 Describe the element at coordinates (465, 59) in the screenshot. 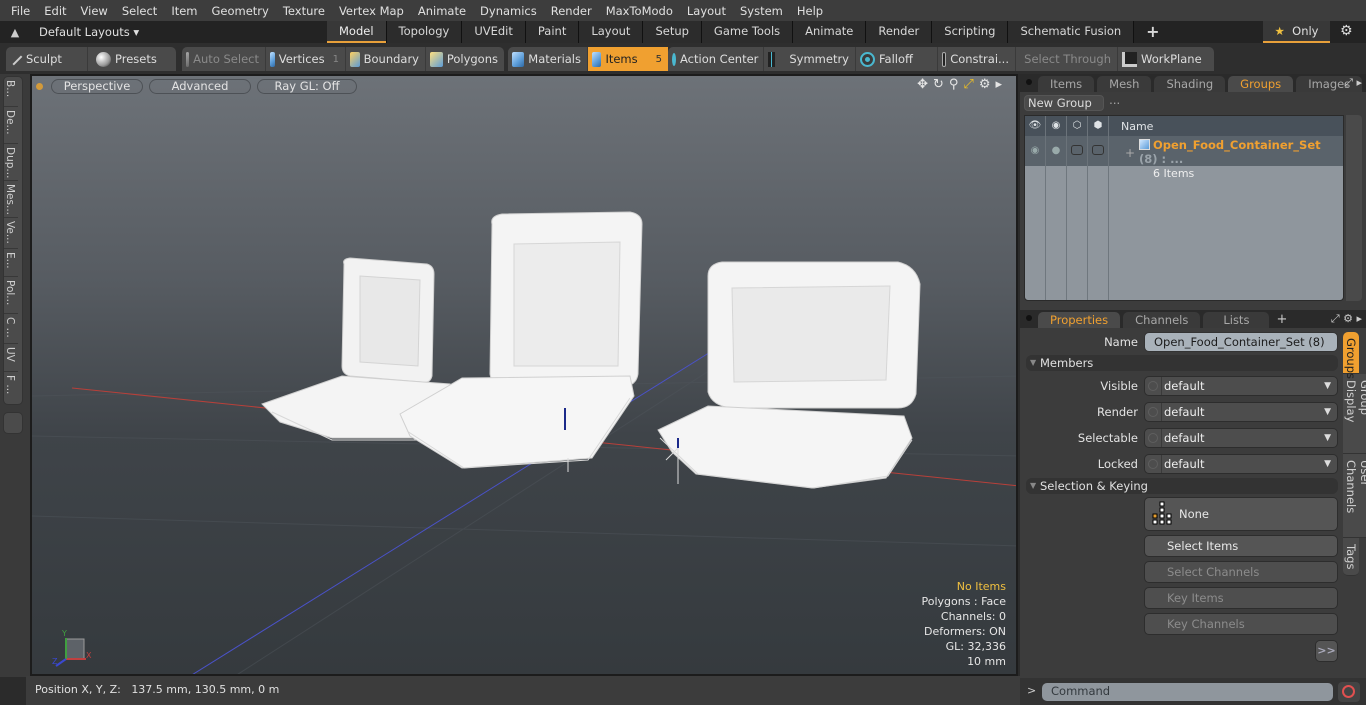

I see `polygons-button: Polygons` at that location.